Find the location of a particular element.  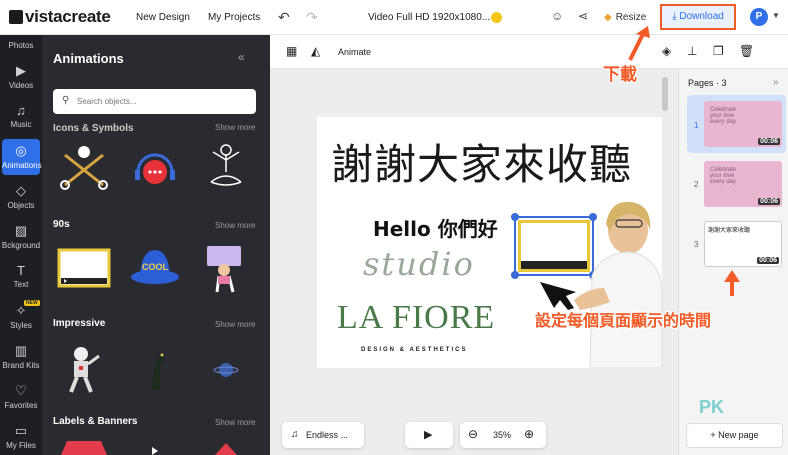

rail-item-styles: NEW ✧ Styles is located at coordinates (21, 315).